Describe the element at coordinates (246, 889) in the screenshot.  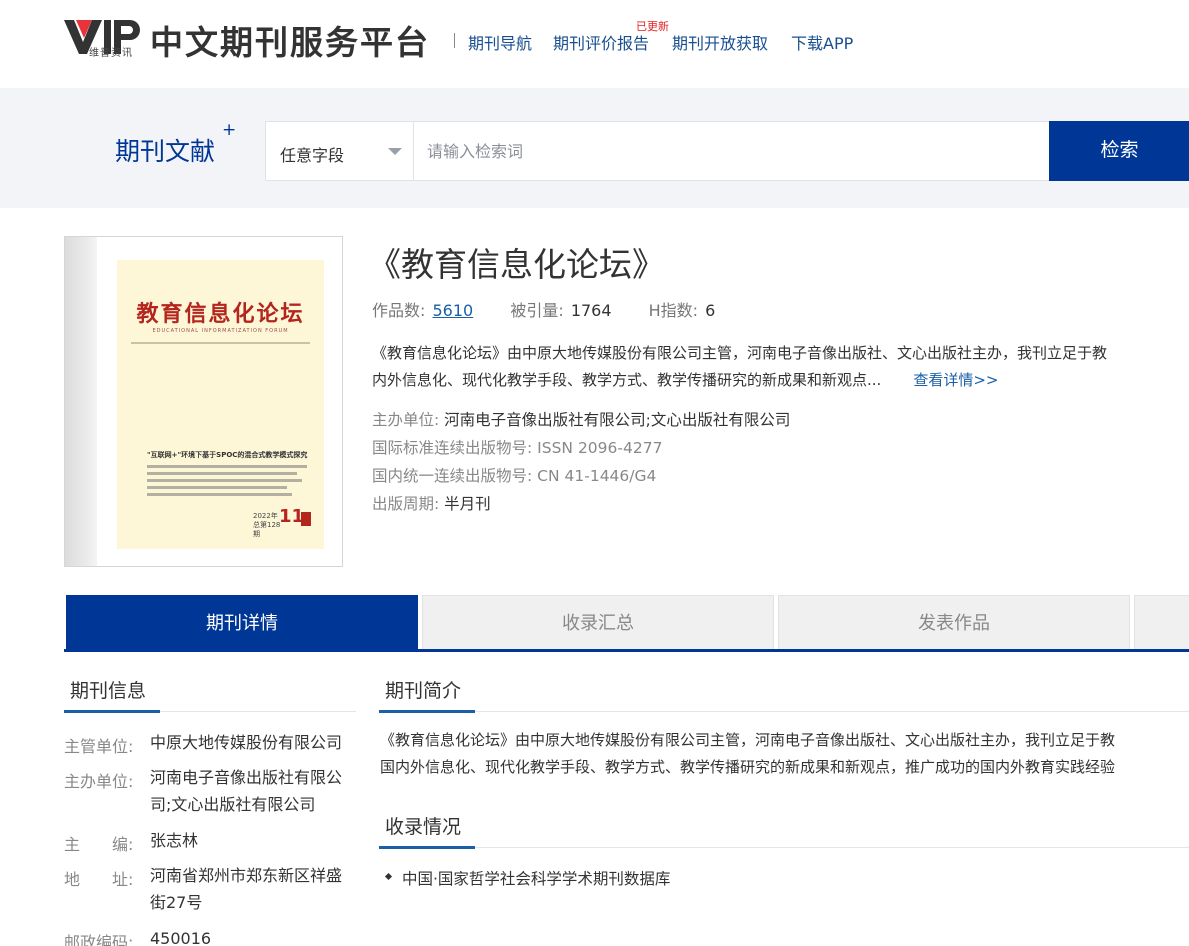
I see `kv-value: 河南省郑州市郑东新区祥盛街27号` at that location.